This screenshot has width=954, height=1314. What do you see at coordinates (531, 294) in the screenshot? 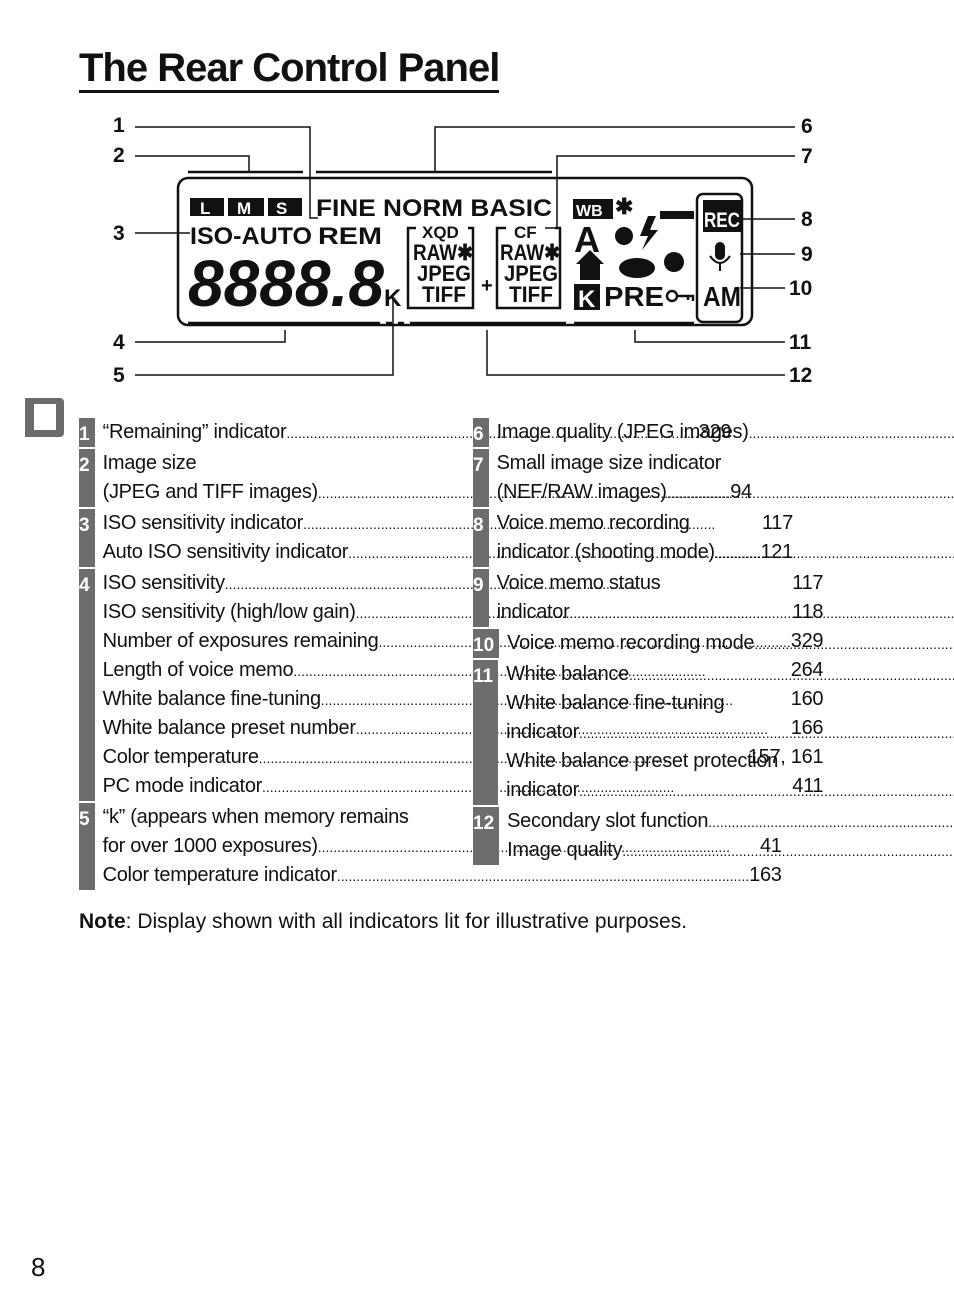
I see `tiff-slot2: TIFF` at bounding box center [531, 294].